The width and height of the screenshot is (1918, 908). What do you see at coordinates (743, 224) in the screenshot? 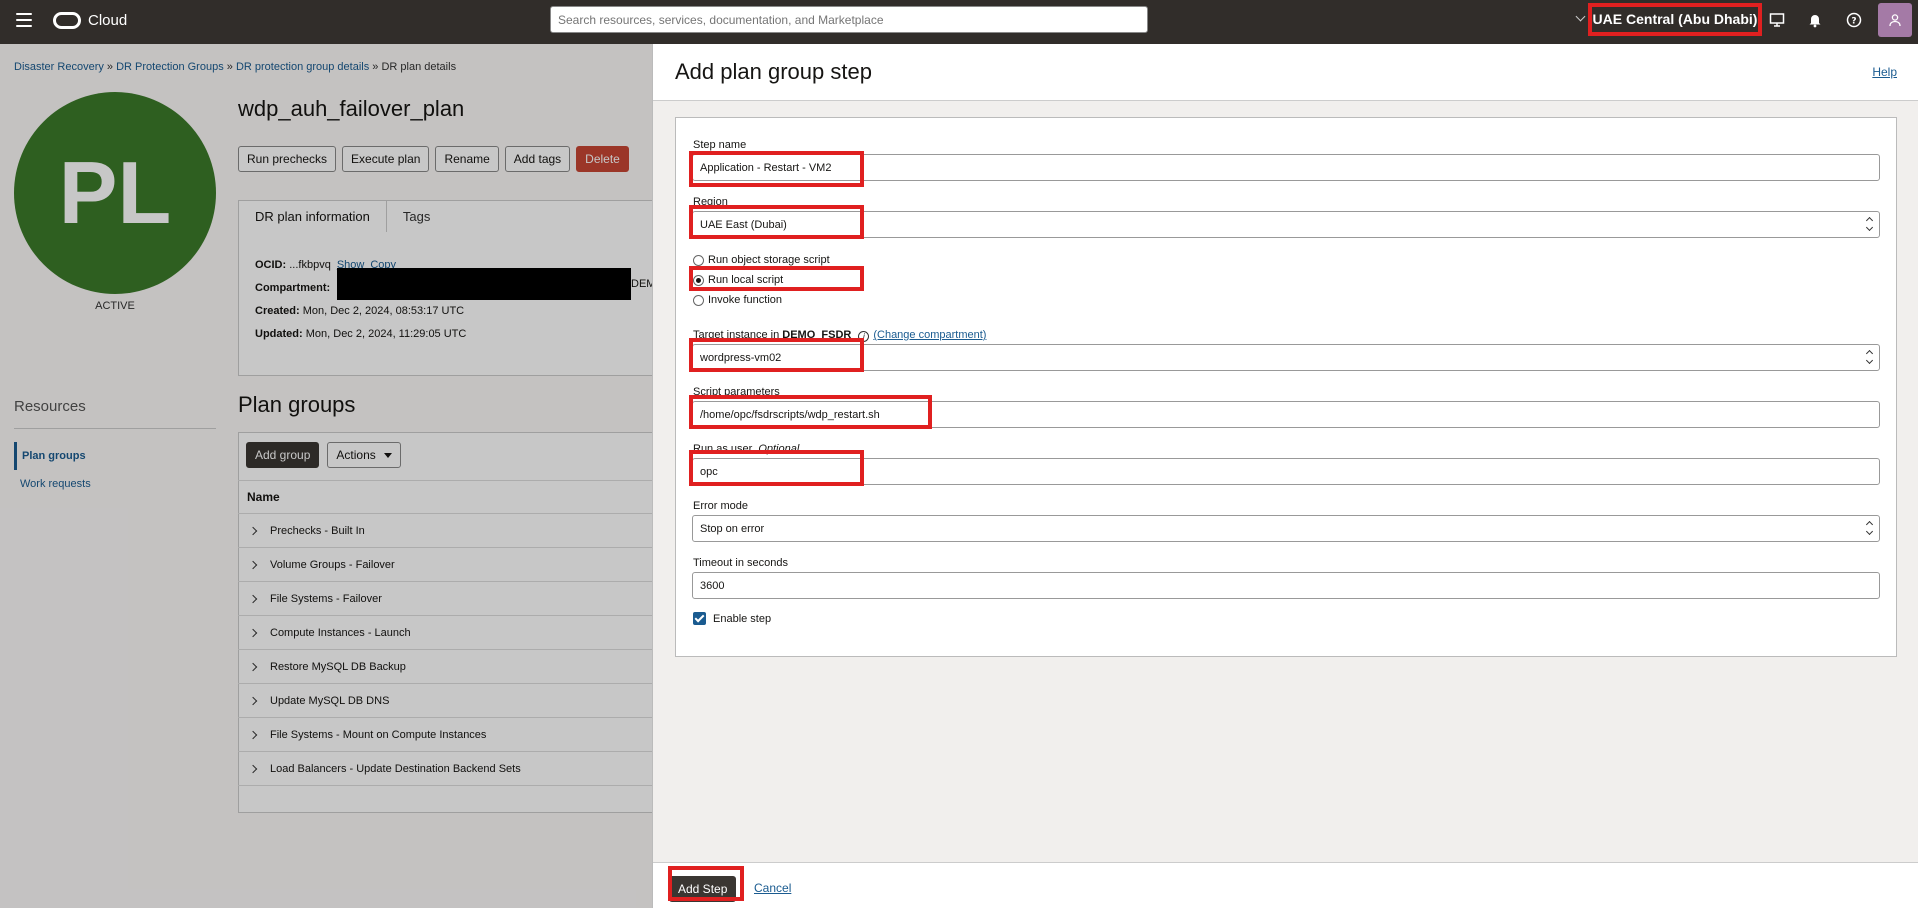
I see `region-select-value: UAE East (Dubai)` at bounding box center [743, 224].